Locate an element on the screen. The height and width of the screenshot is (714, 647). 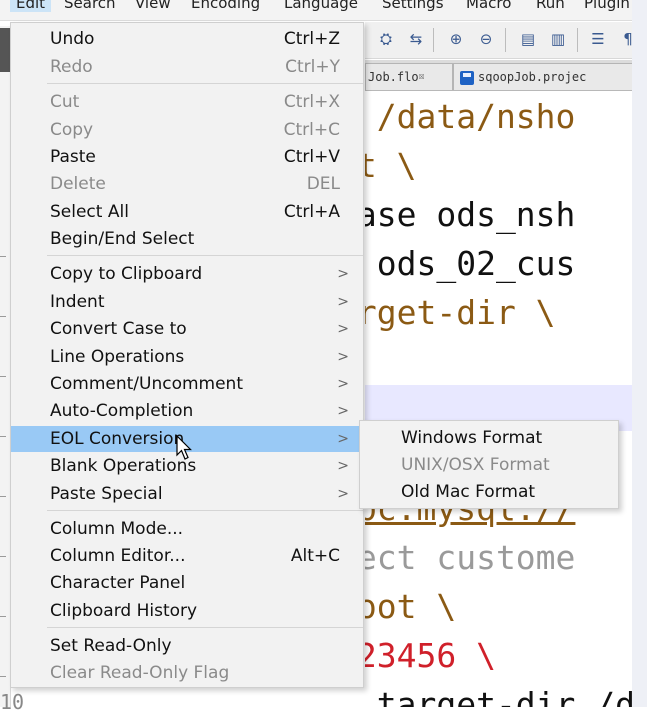
menu-item-cut: Cut Ctrl+X is located at coordinates (195, 102).